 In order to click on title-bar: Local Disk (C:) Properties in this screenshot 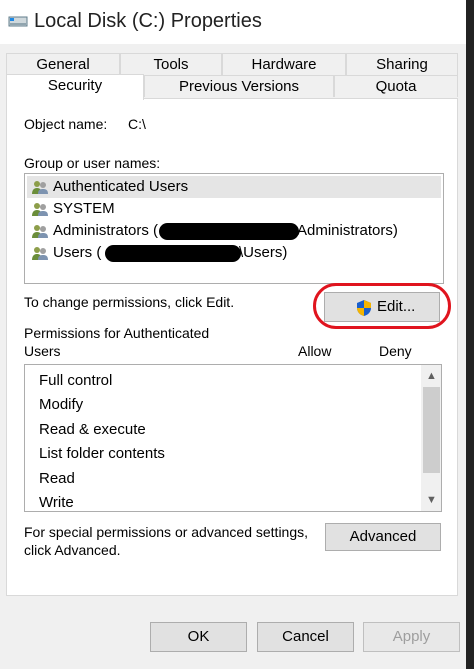, I will do `click(237, 22)`.